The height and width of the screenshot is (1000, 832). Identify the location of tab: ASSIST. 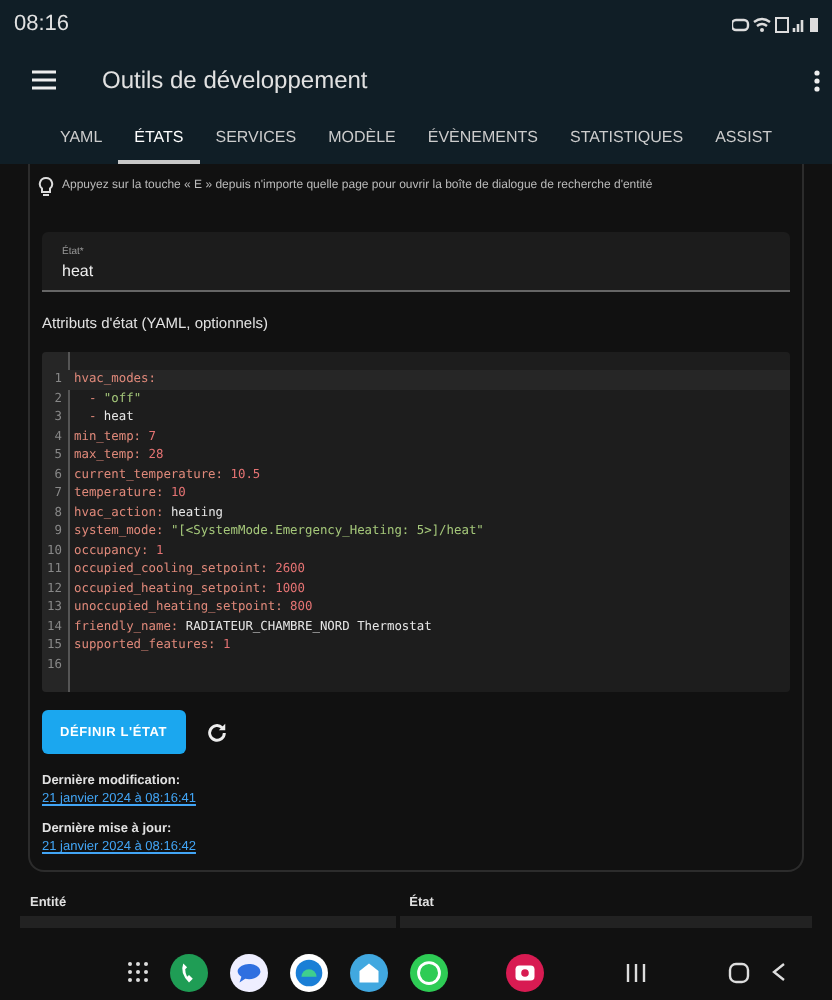
(744, 138).